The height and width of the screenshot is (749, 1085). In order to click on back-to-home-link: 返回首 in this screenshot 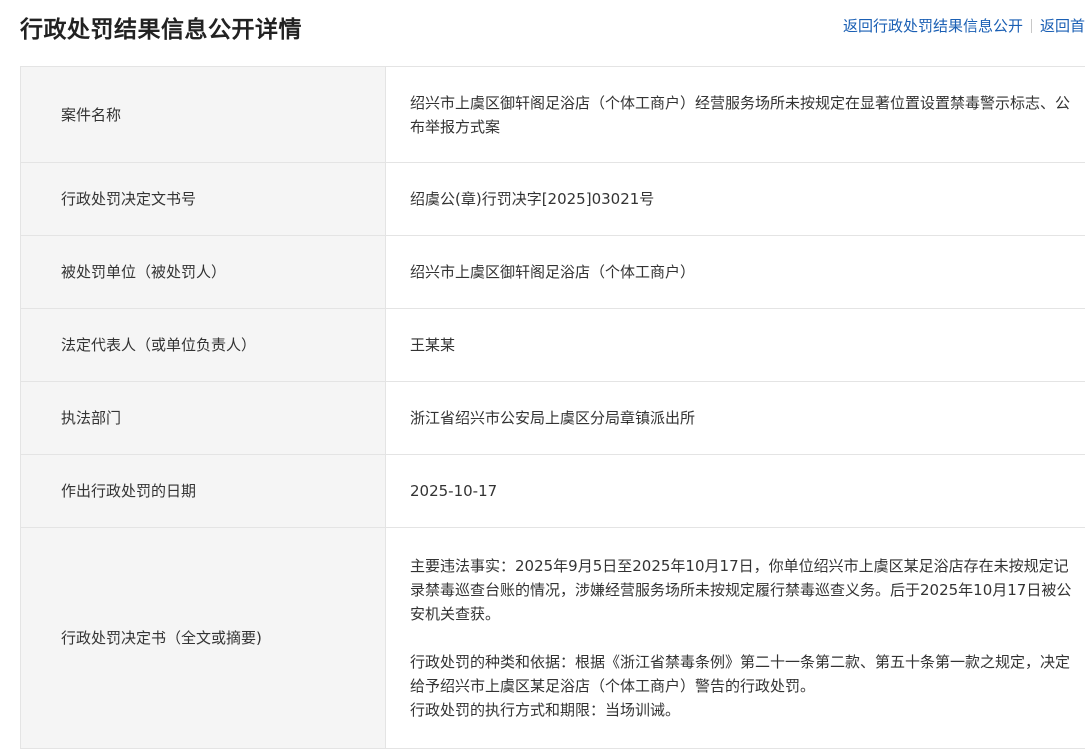, I will do `click(1062, 25)`.